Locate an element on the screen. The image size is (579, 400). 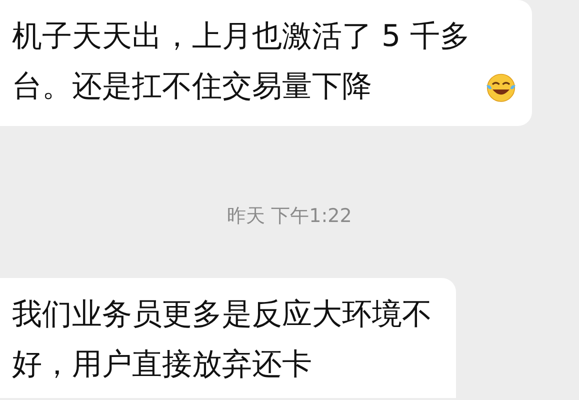
timestamp: 昨天 下午1:22 is located at coordinates (289, 216).